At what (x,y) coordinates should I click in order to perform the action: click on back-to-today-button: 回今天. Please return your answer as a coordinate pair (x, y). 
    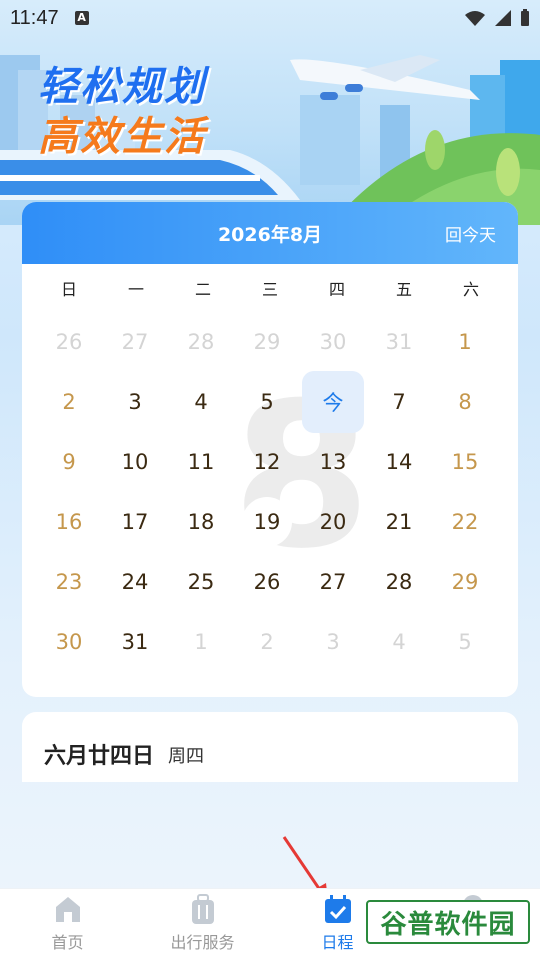
    Looking at the image, I should click on (470, 233).